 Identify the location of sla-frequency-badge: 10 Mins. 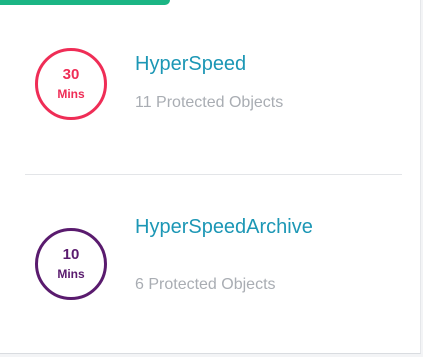
(71, 264).